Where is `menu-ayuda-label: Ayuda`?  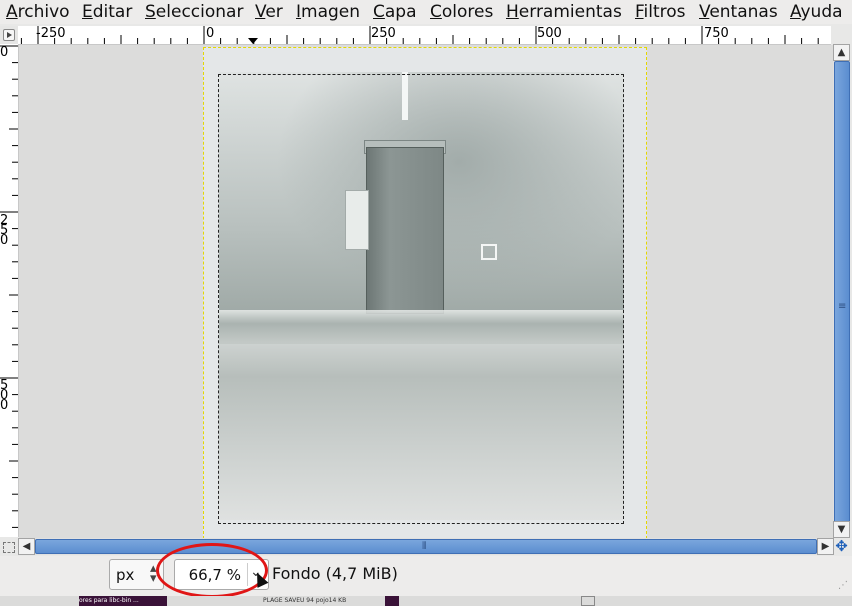 menu-ayuda-label: Ayuda is located at coordinates (816, 12).